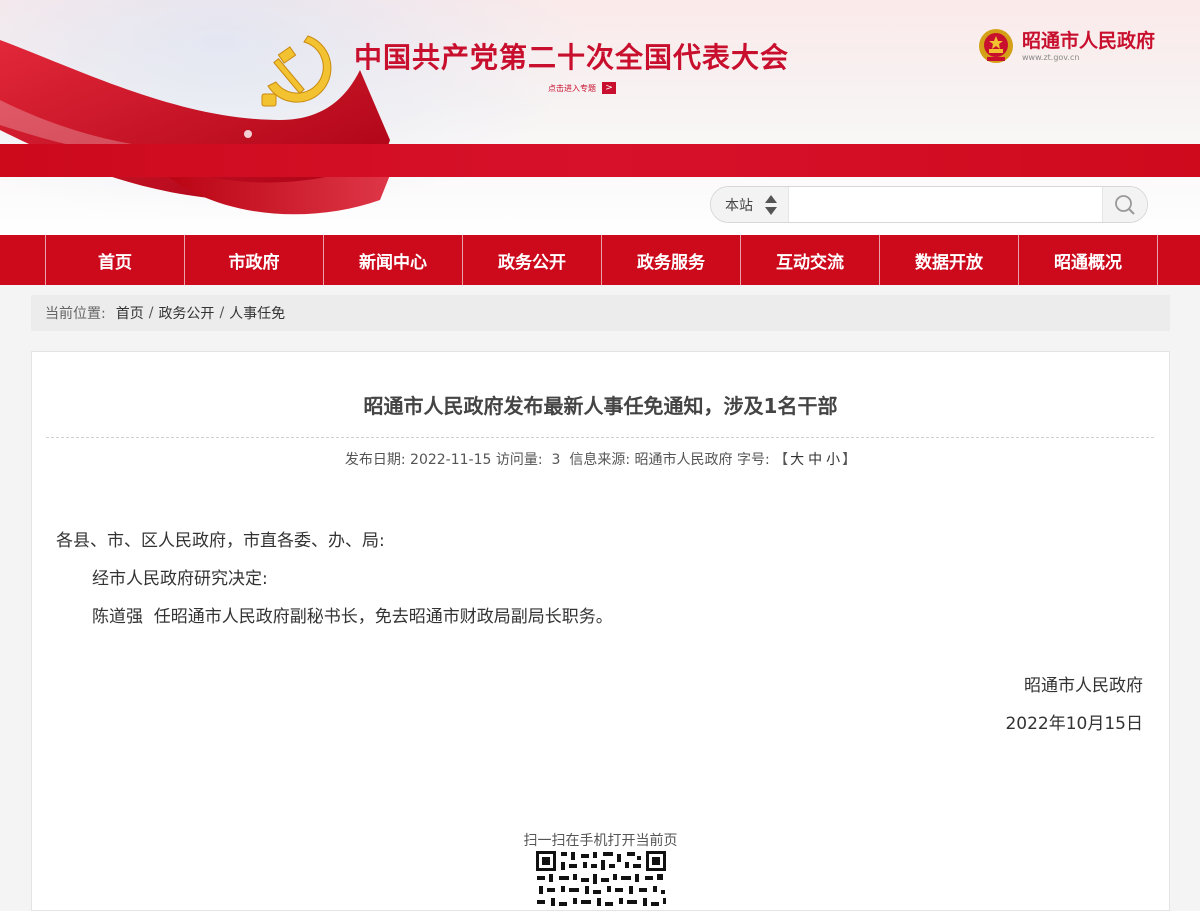 The height and width of the screenshot is (911, 1200). What do you see at coordinates (375, 460) in the screenshot?
I see `date-label: 发布日期:` at bounding box center [375, 460].